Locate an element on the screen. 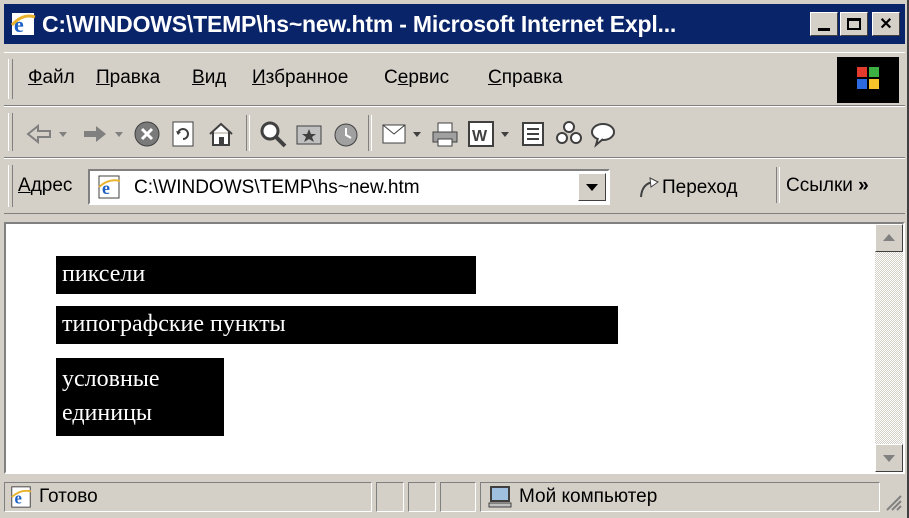 The width and height of the screenshot is (909, 518). zone-pane: Мой компьютер is located at coordinates (680, 497).